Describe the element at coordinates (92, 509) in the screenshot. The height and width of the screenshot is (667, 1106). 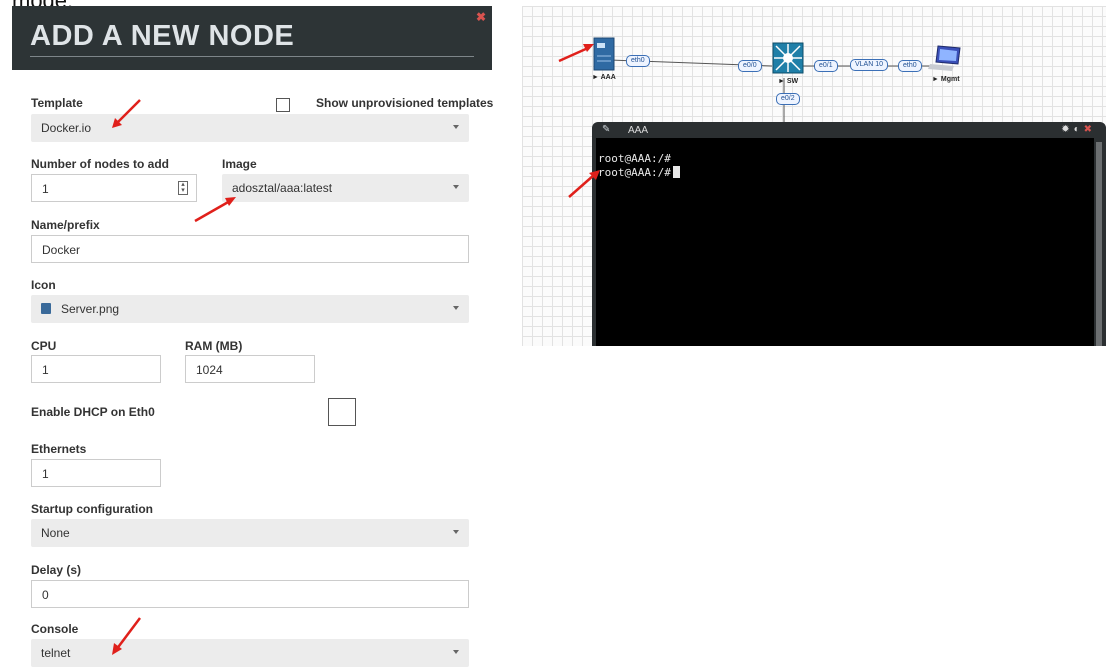
I see `startup-config-label: Startup configuration` at that location.